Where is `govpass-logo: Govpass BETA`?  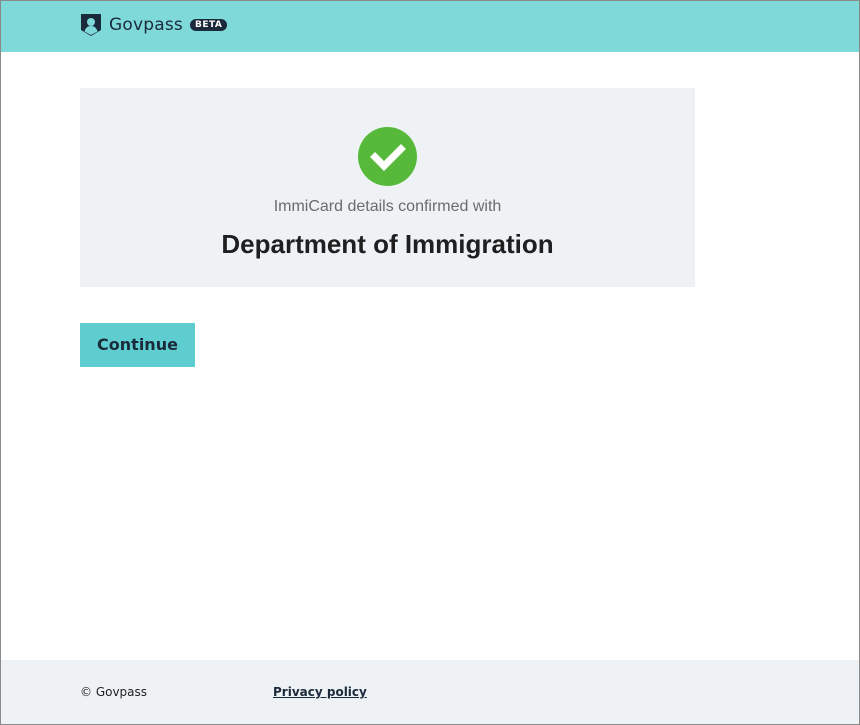
govpass-logo: Govpass BETA is located at coordinates (154, 25).